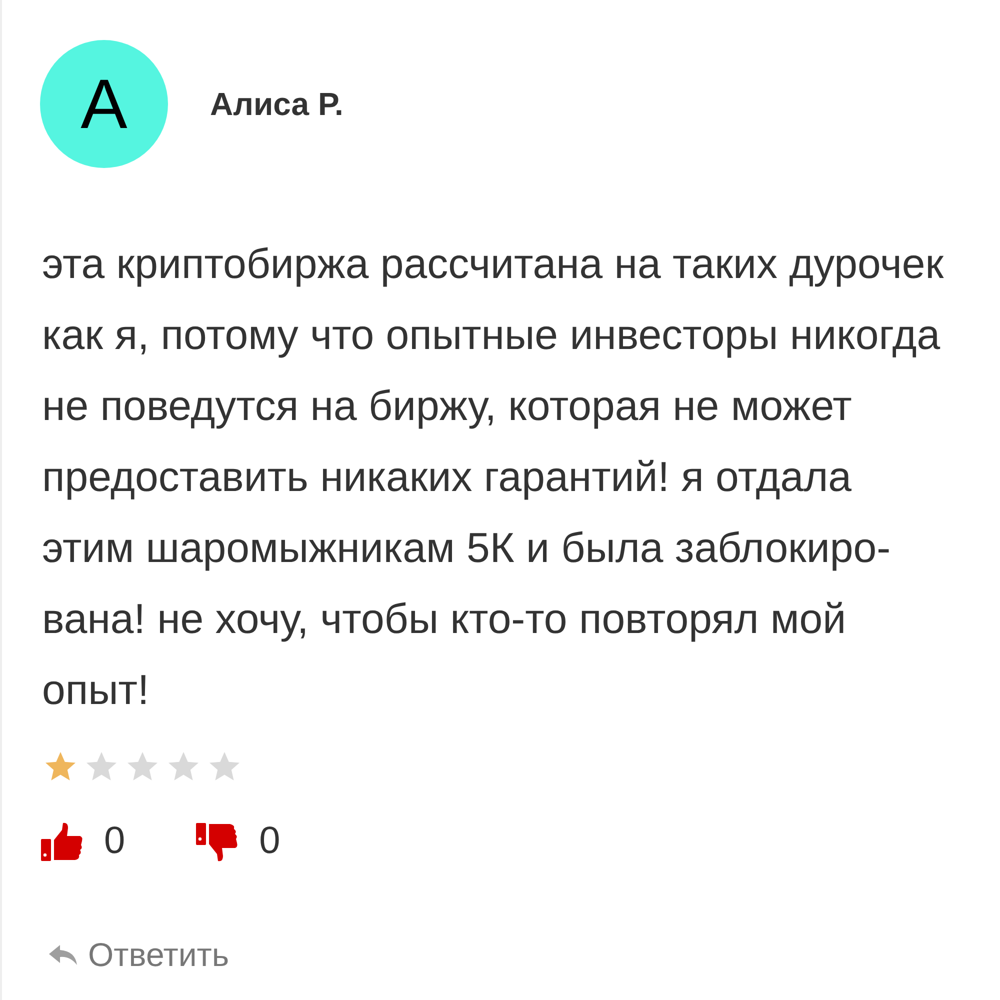  What do you see at coordinates (63, 954) in the screenshot?
I see `reply-arrow-icon` at bounding box center [63, 954].